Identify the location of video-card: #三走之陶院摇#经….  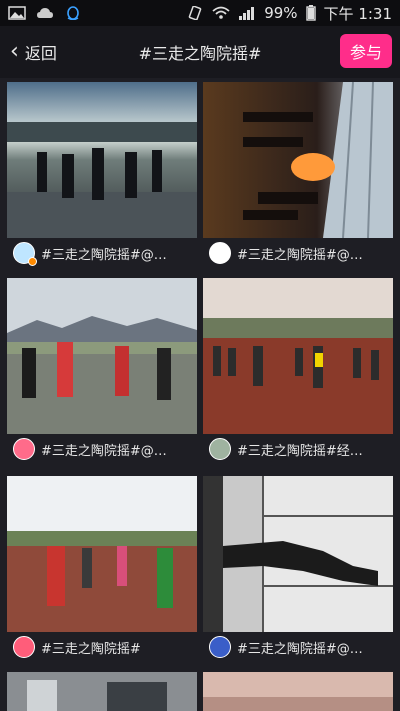
(298, 371).